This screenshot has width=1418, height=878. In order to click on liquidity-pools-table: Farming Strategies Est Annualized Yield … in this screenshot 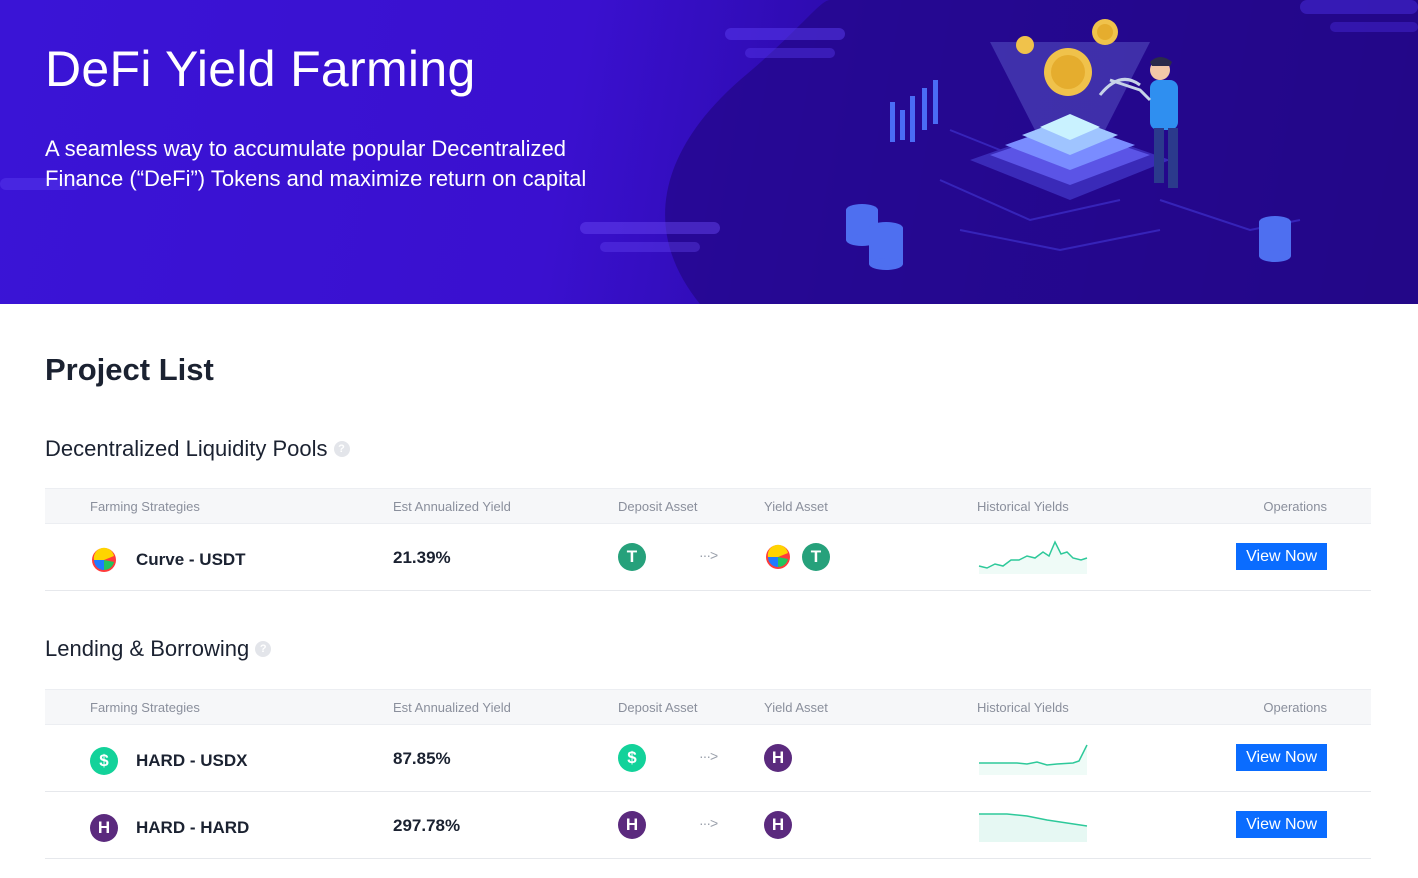, I will do `click(708, 539)`.